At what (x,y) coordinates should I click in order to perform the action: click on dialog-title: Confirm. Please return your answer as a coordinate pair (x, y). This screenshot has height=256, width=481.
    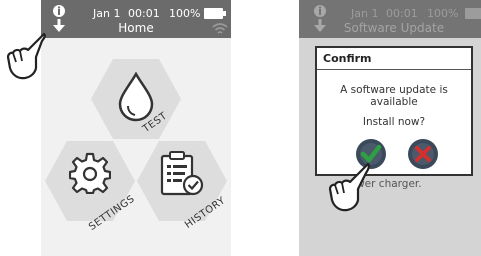
    Looking at the image, I should click on (394, 59).